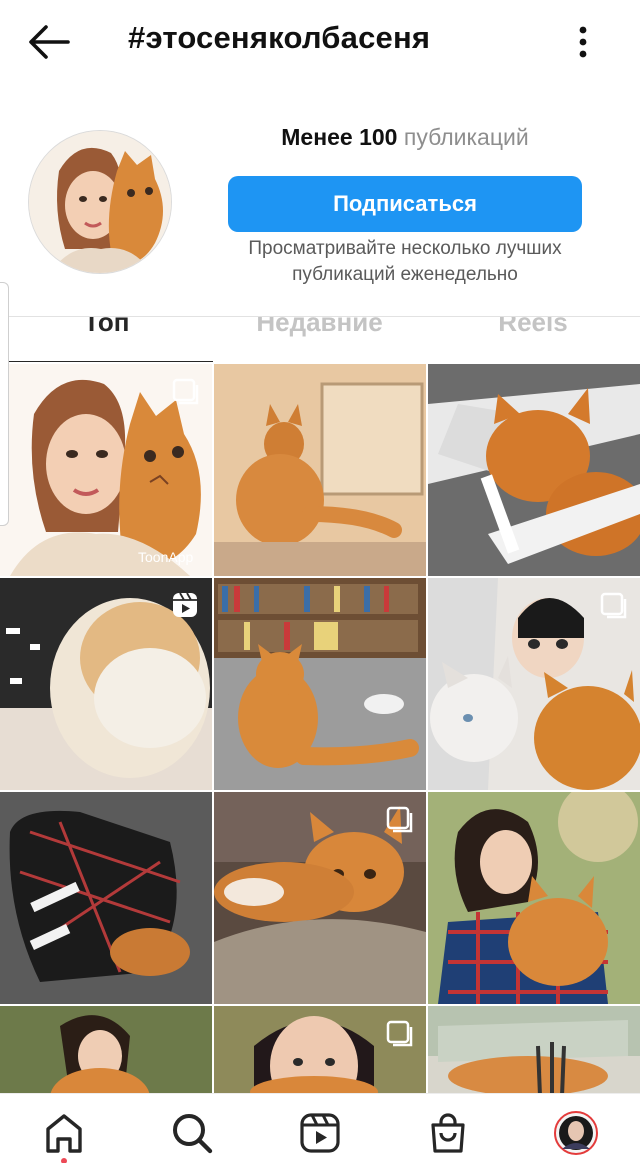 This screenshot has height=1163, width=640. What do you see at coordinates (49, 42) in the screenshot?
I see `arrow-left-icon` at bounding box center [49, 42].